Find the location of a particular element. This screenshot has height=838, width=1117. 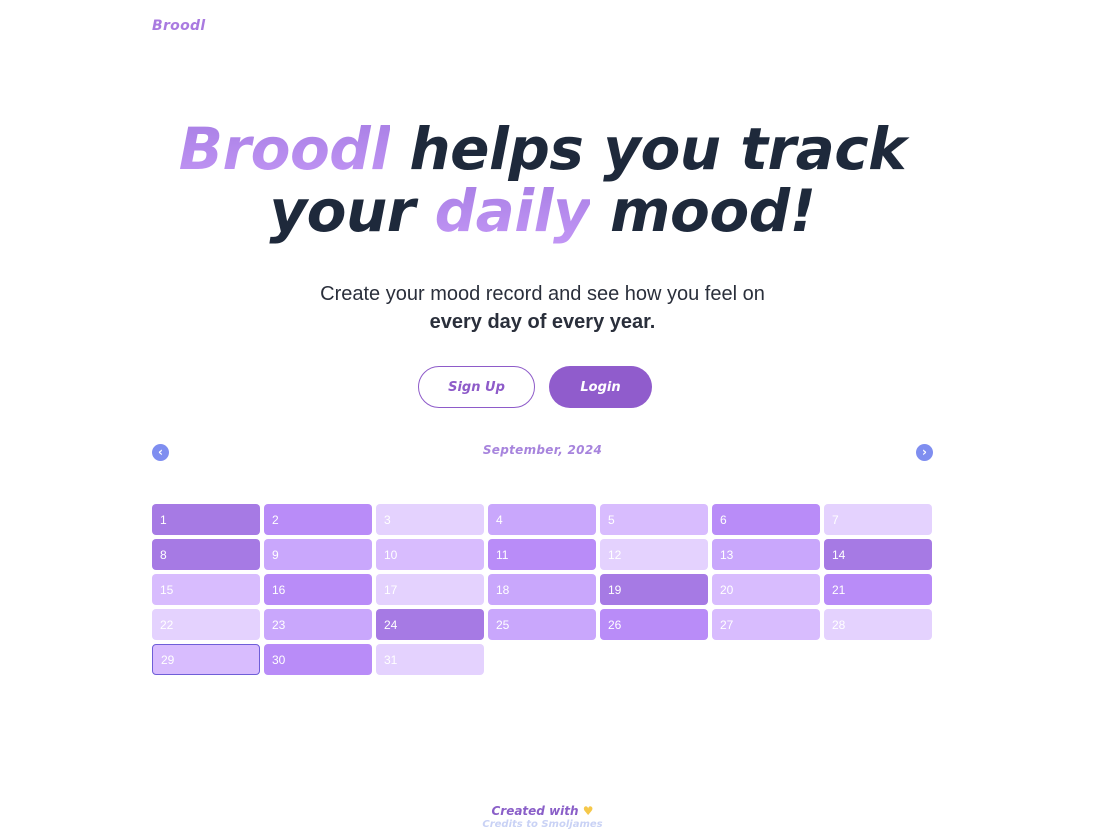

calendar-day: 11 is located at coordinates (542, 554).